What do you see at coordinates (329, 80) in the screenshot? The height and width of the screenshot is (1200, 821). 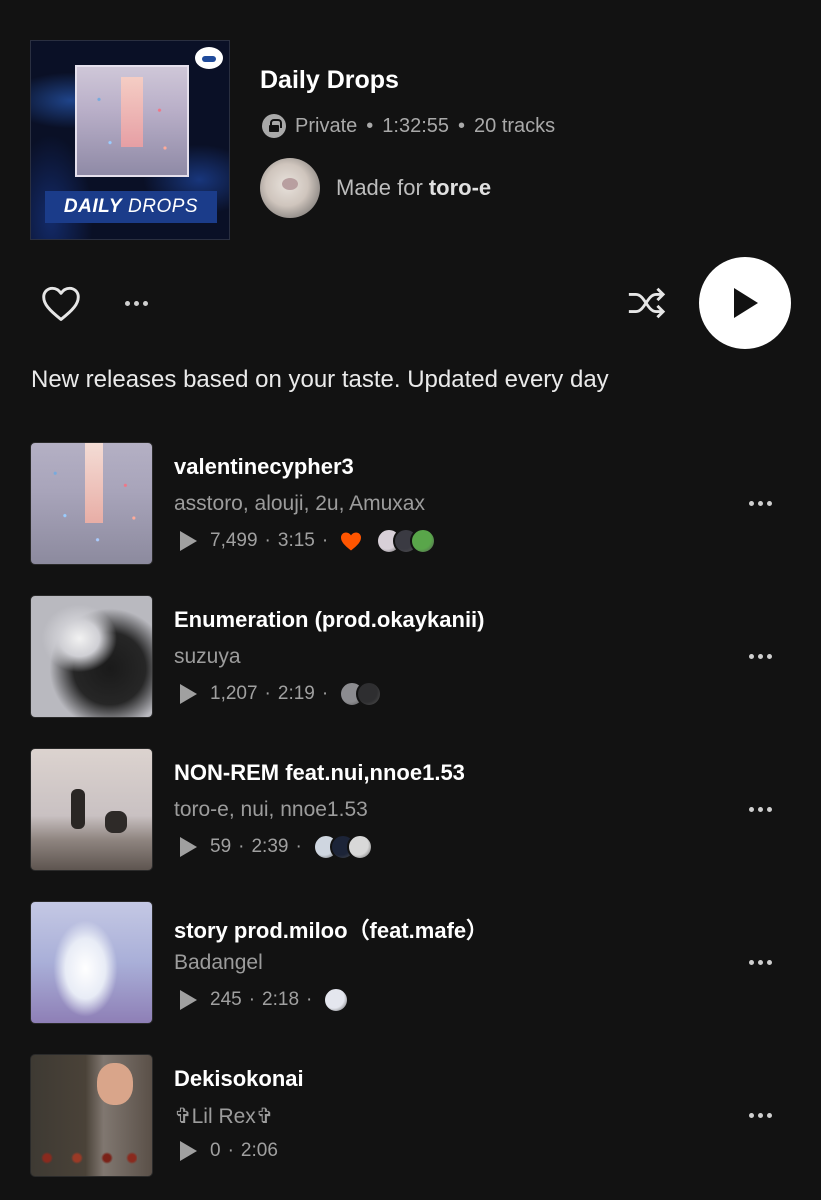 I see `playlist-title: Daily Drops` at bounding box center [329, 80].